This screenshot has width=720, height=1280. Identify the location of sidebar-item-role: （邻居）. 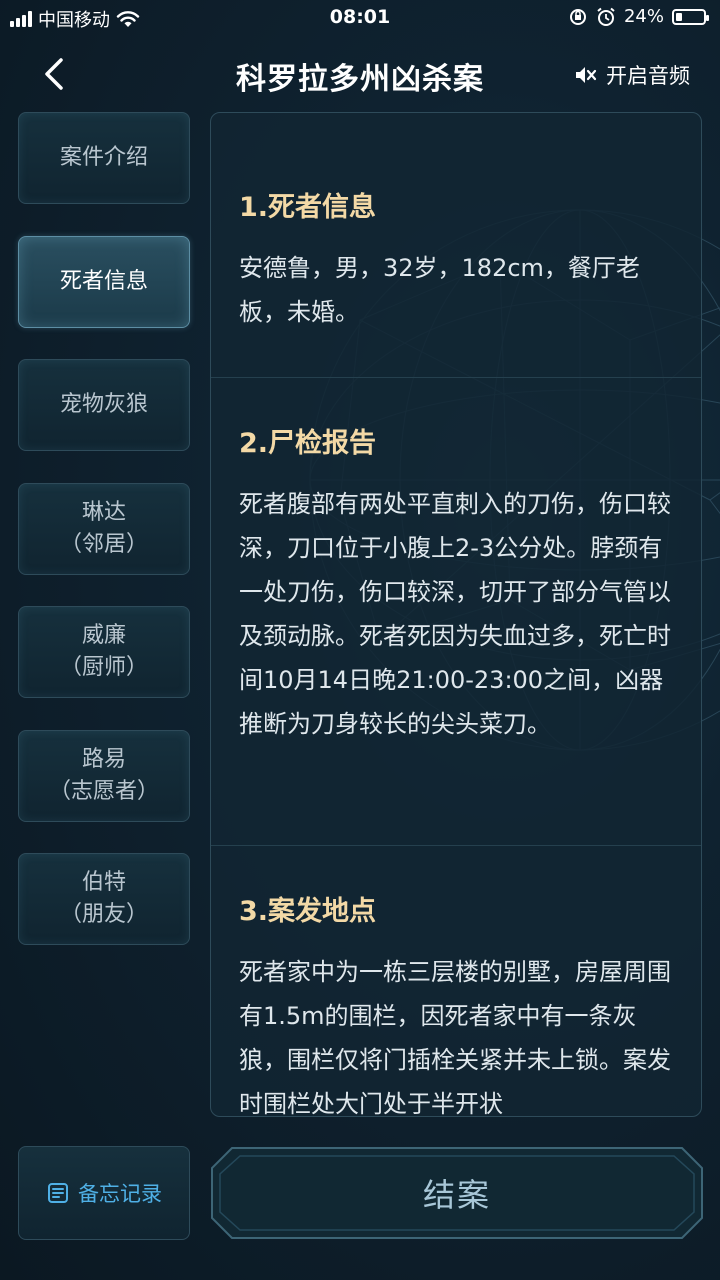
(103, 544).